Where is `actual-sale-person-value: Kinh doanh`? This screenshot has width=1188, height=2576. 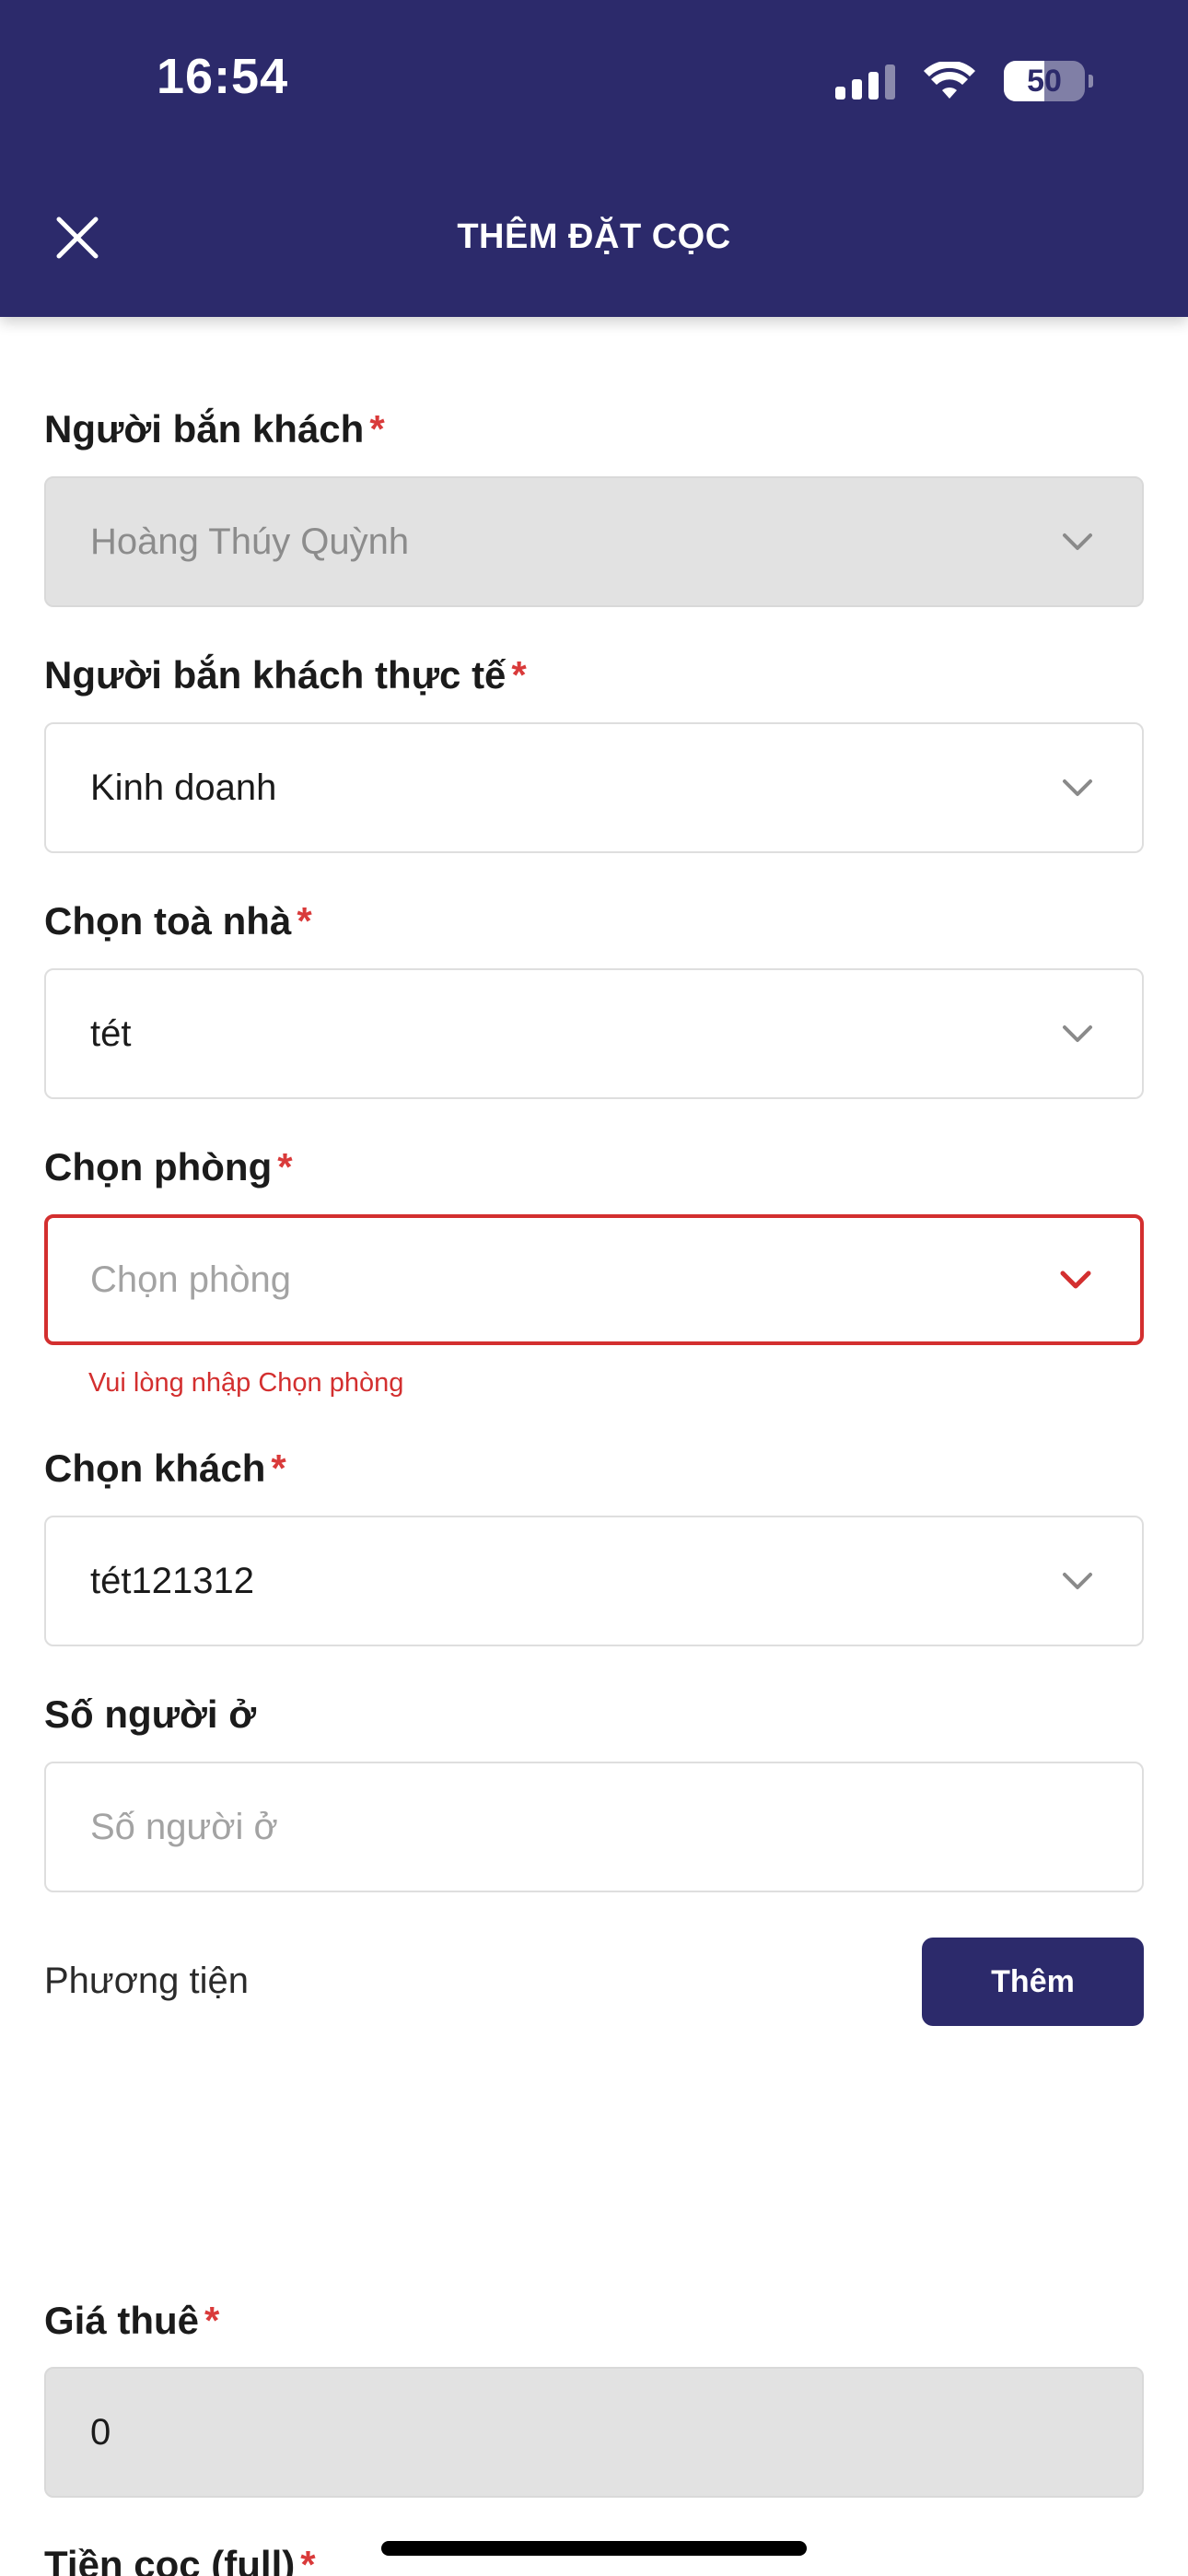
actual-sale-person-value: Kinh doanh is located at coordinates (183, 787).